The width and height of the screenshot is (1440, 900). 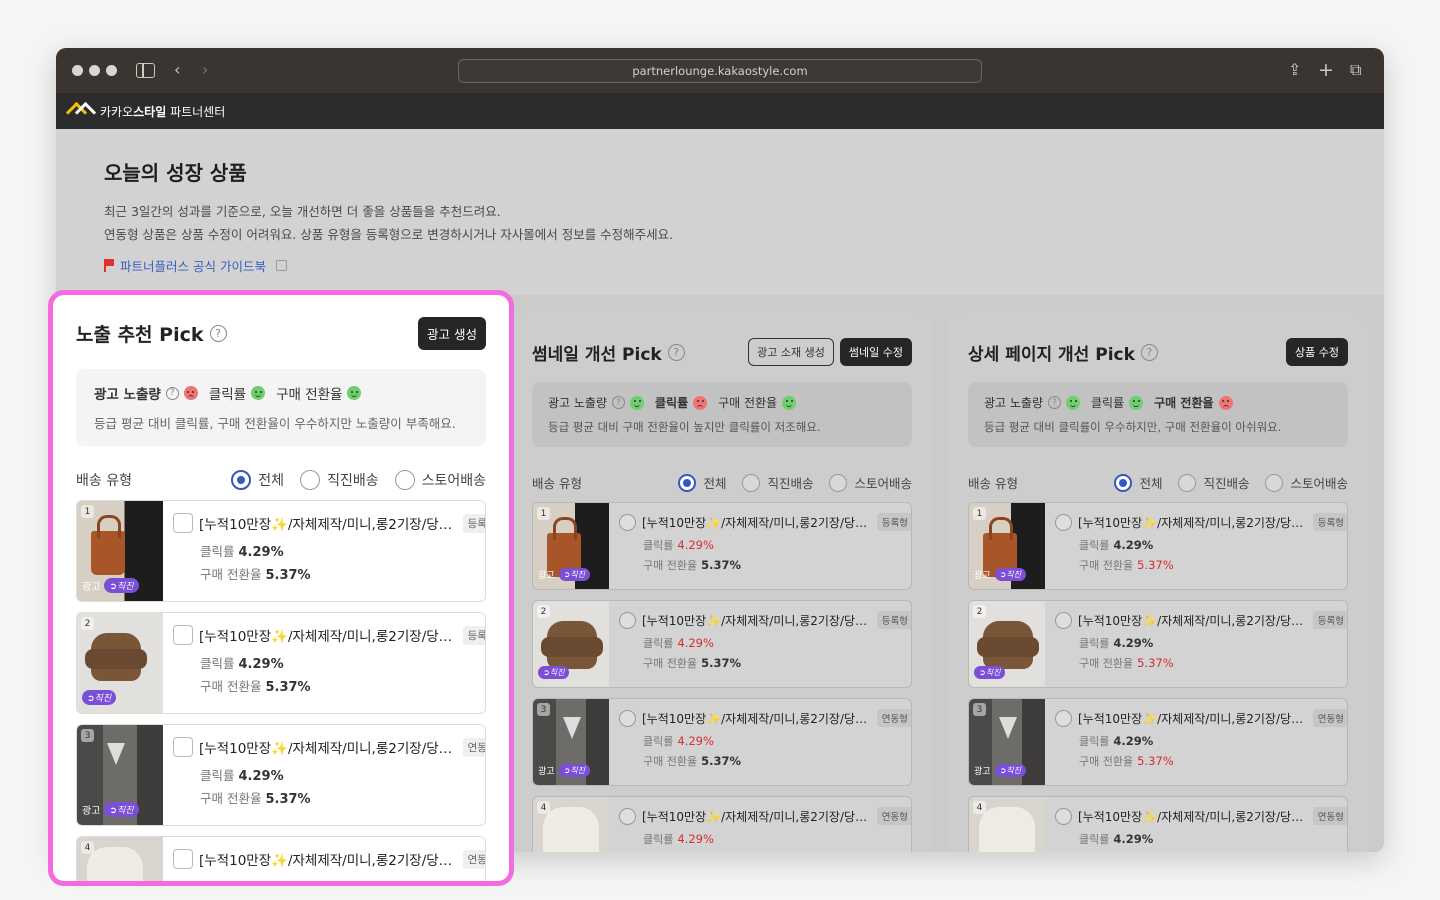 I want to click on guidebook-link: 파트너플러스 공식 가이드북, so click(x=720, y=265).